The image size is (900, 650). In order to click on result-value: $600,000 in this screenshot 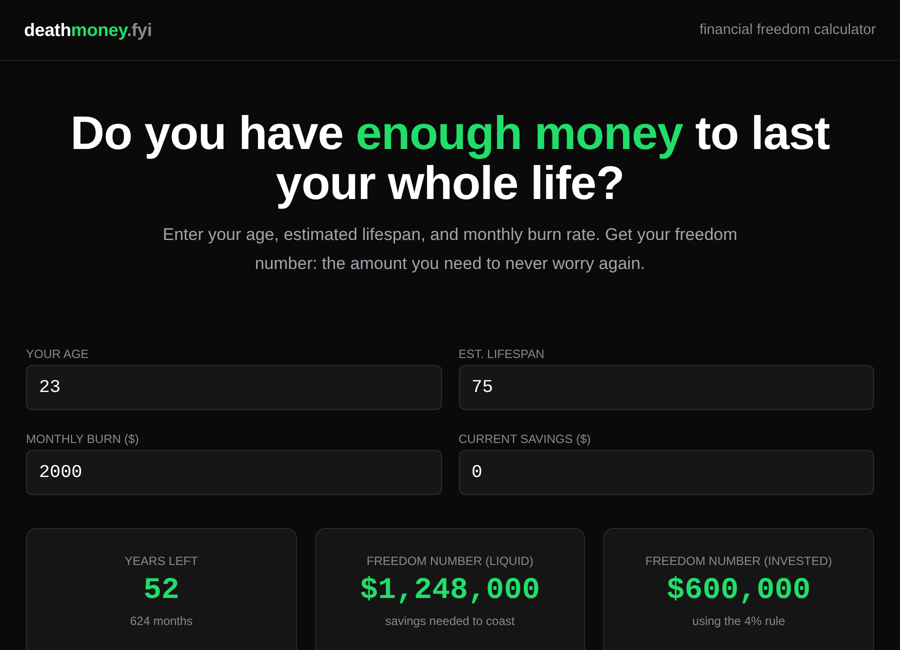, I will do `click(738, 591)`.